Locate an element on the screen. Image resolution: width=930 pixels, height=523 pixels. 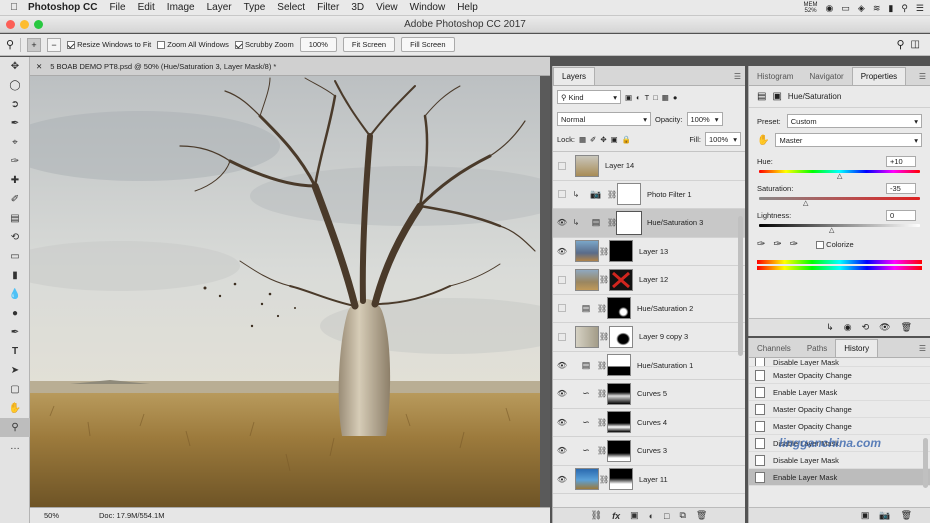
move-tool-icon: ✥ is located at coordinates (15, 66).